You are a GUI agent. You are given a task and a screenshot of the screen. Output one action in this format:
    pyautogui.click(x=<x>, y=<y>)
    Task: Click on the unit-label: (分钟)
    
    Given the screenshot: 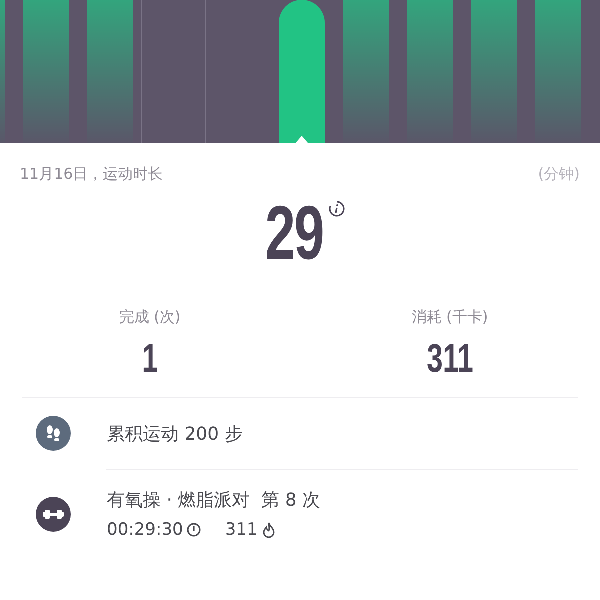 What is the action you would take?
    pyautogui.click(x=559, y=174)
    